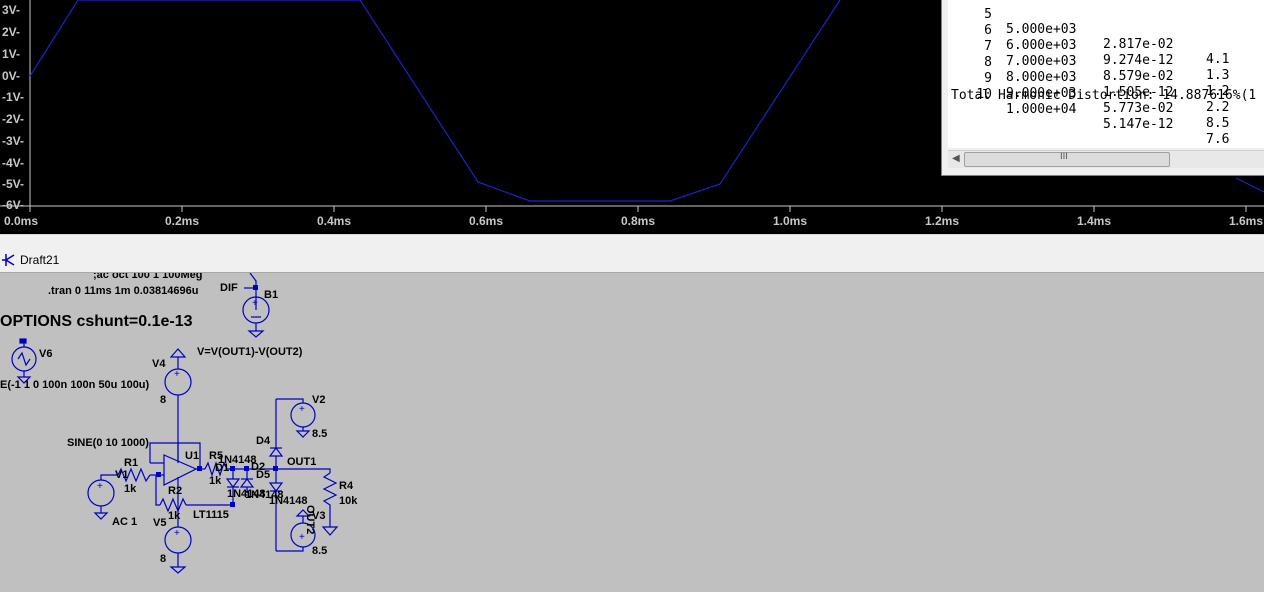 This screenshot has height=592, width=1264. What do you see at coordinates (39, 260) in the screenshot?
I see `schematic-tab-title: Draft21` at bounding box center [39, 260].